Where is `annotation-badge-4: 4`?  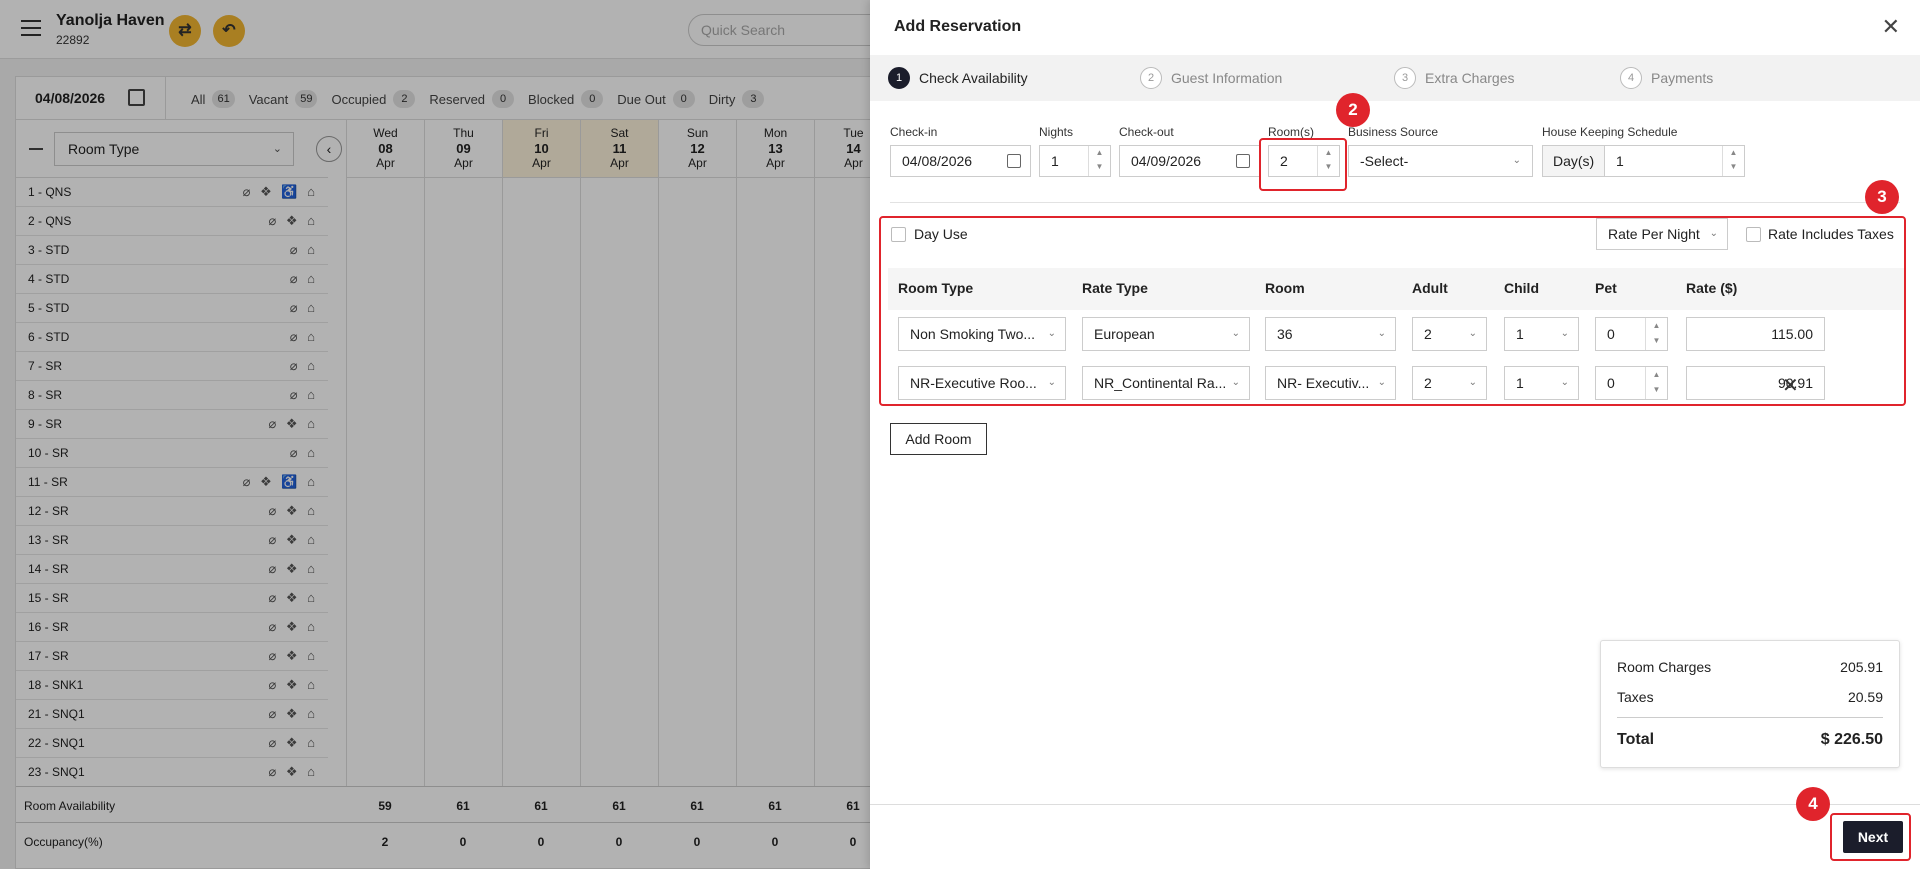 annotation-badge-4: 4 is located at coordinates (1813, 804).